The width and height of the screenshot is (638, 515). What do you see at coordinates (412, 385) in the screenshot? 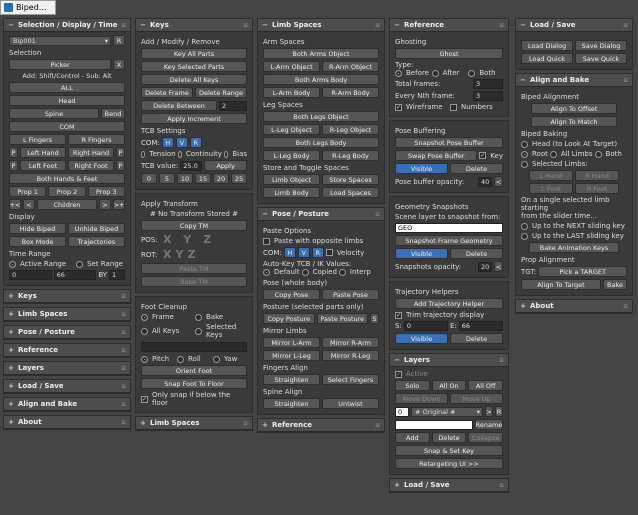
I see `solo-button: Solo` at bounding box center [412, 385].